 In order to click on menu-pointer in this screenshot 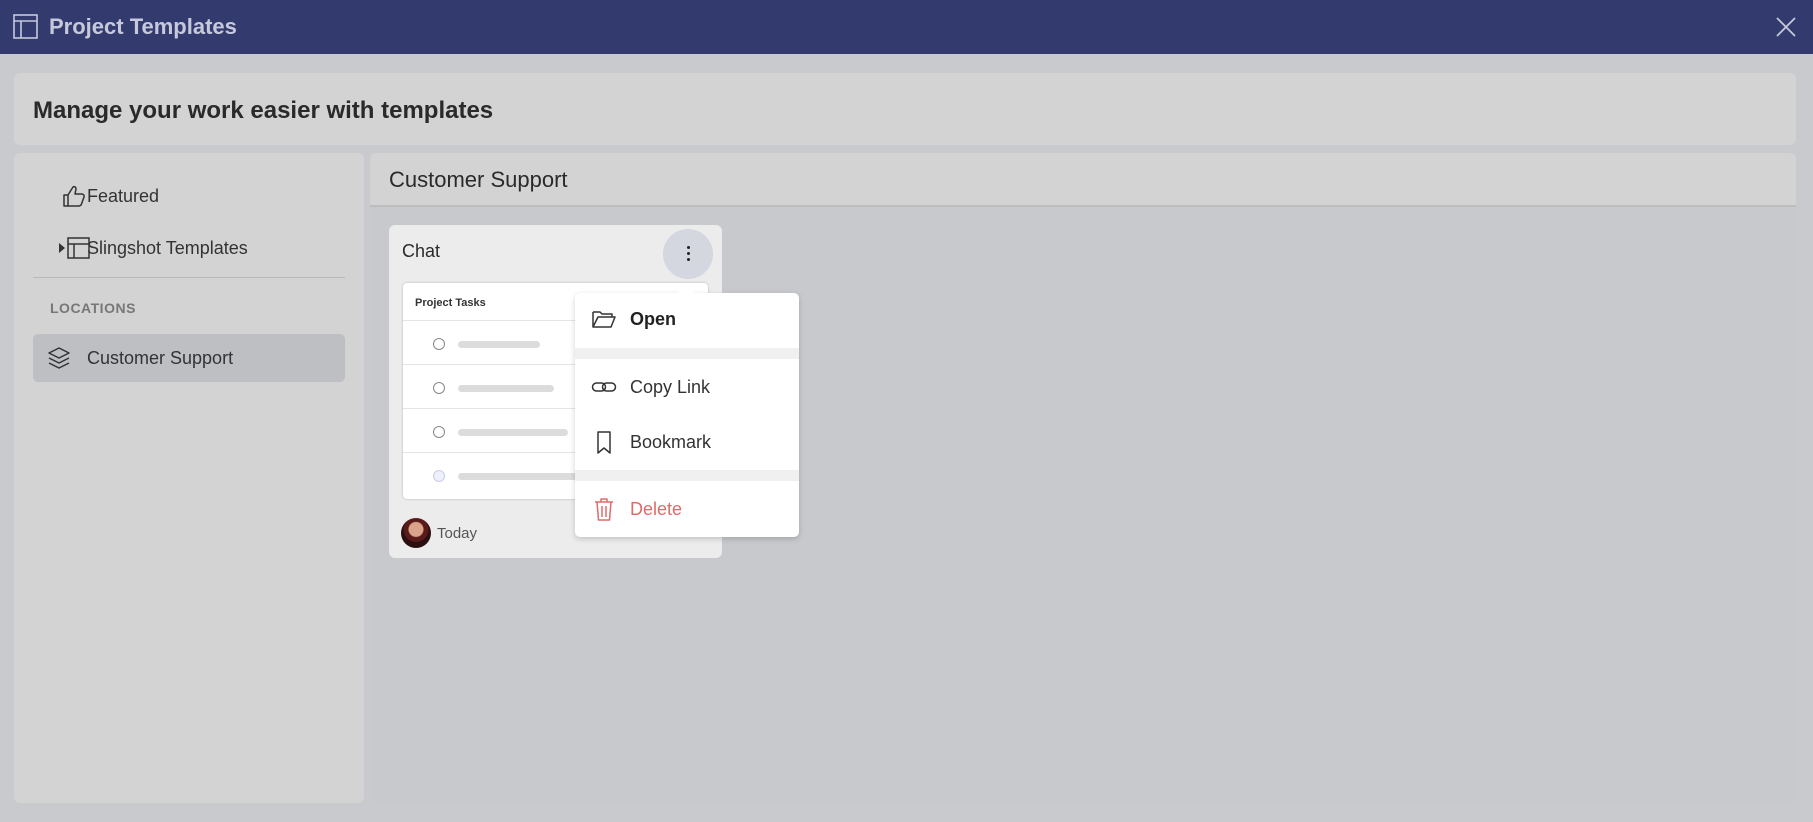, I will do `click(686, 289)`.